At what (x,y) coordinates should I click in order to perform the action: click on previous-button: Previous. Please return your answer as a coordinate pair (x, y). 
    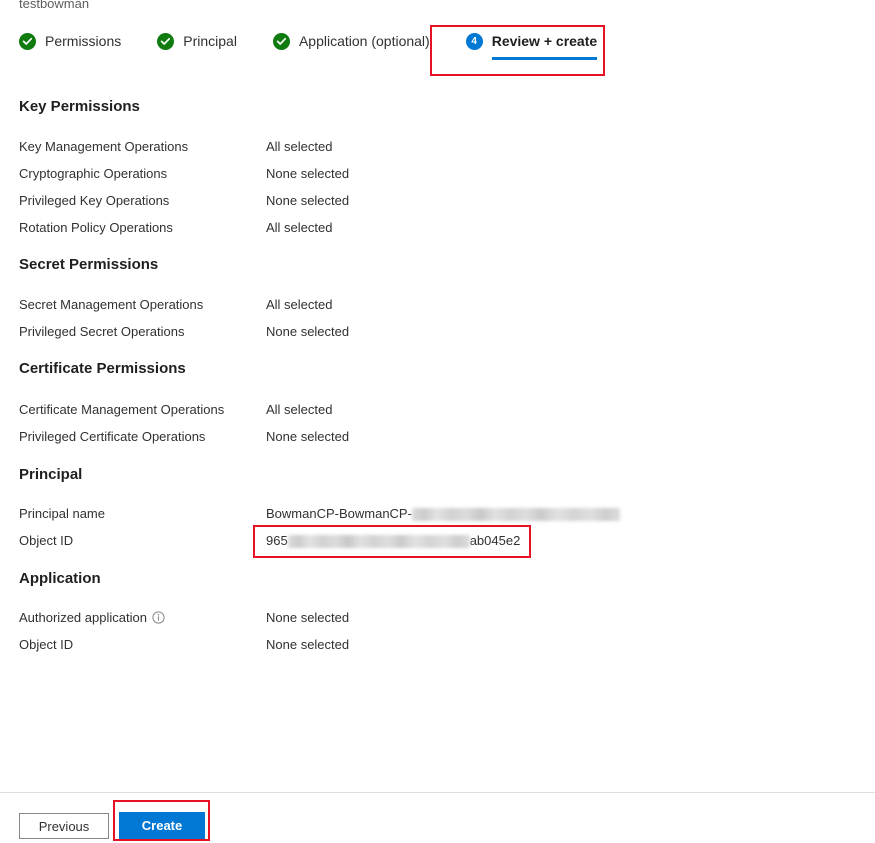
    Looking at the image, I should click on (64, 826).